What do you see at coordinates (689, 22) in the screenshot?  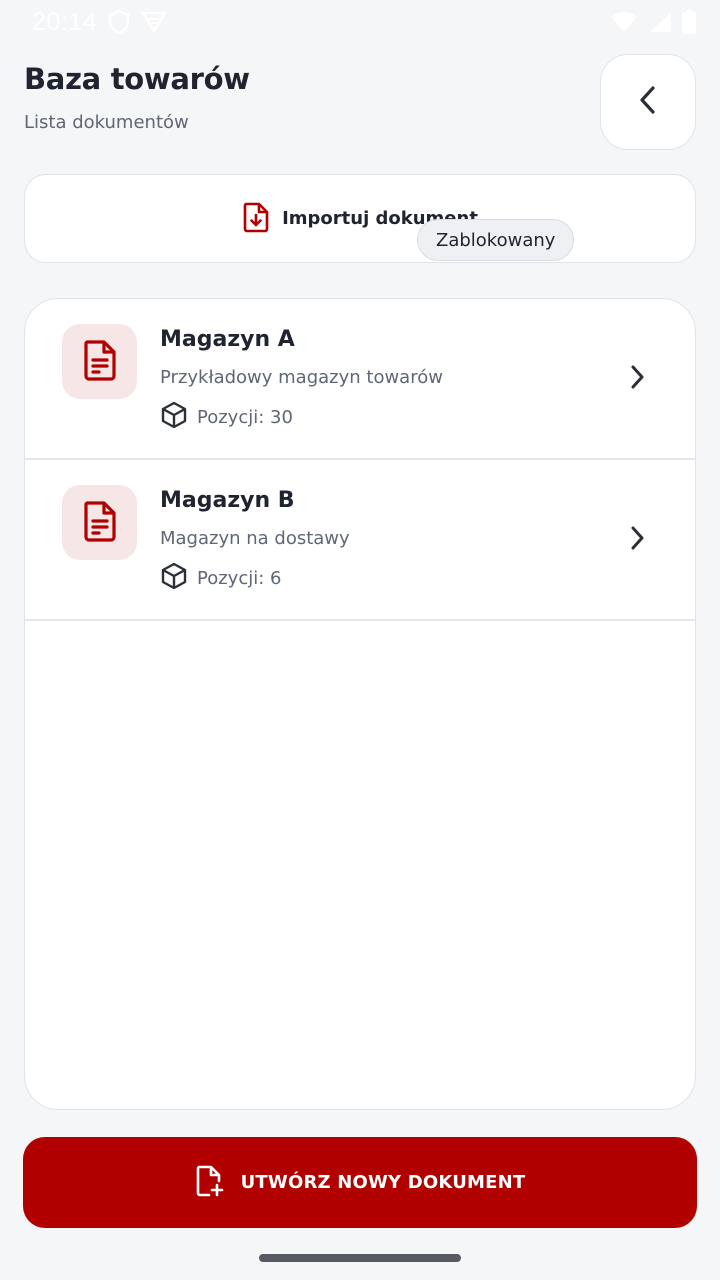 I see `battery-icon` at bounding box center [689, 22].